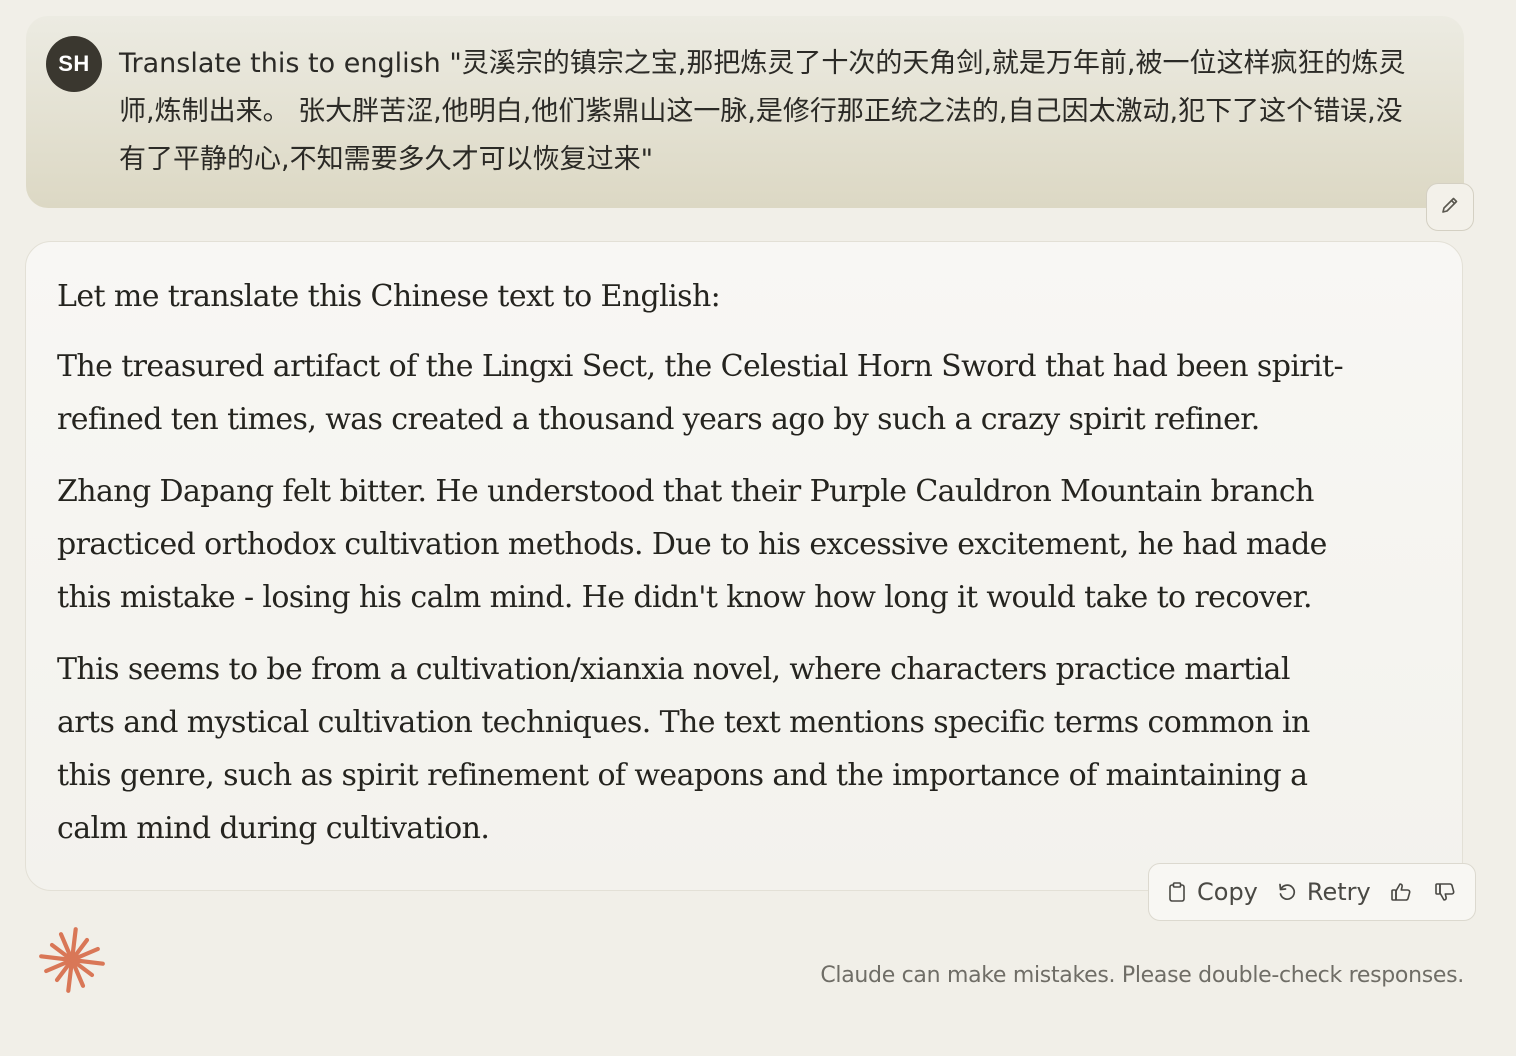 The width and height of the screenshot is (1516, 1056). I want to click on edit-message-button, so click(1450, 207).